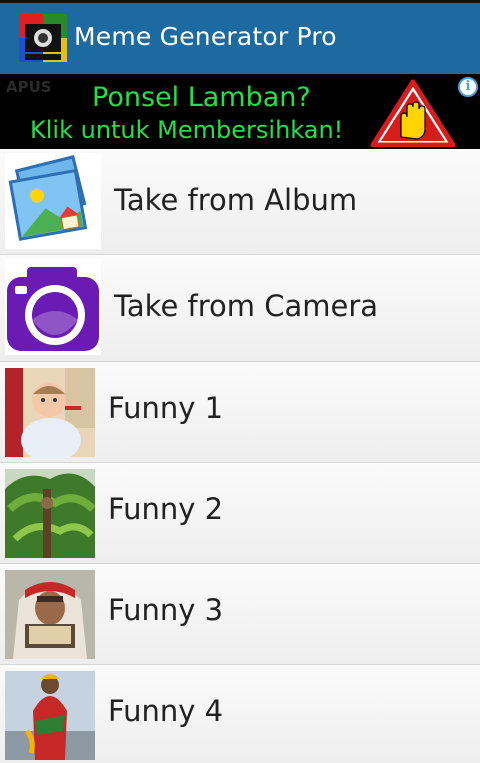 The image size is (480, 763). I want to click on man-reading-photo-thumbnail, so click(50, 614).